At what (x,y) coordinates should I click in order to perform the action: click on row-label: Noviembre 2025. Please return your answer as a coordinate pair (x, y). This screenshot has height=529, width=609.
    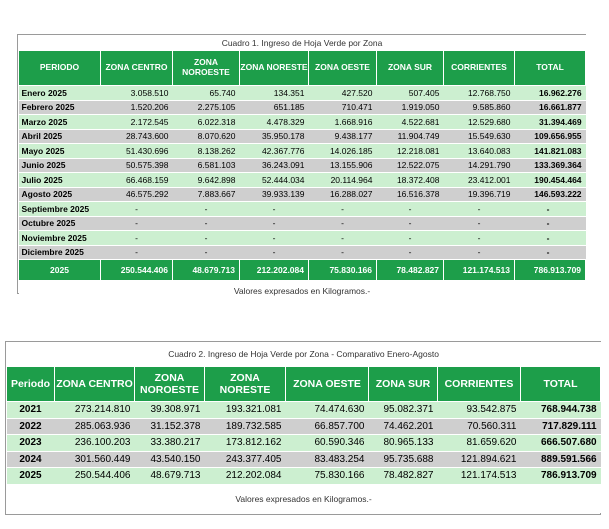
    Looking at the image, I should click on (59, 238).